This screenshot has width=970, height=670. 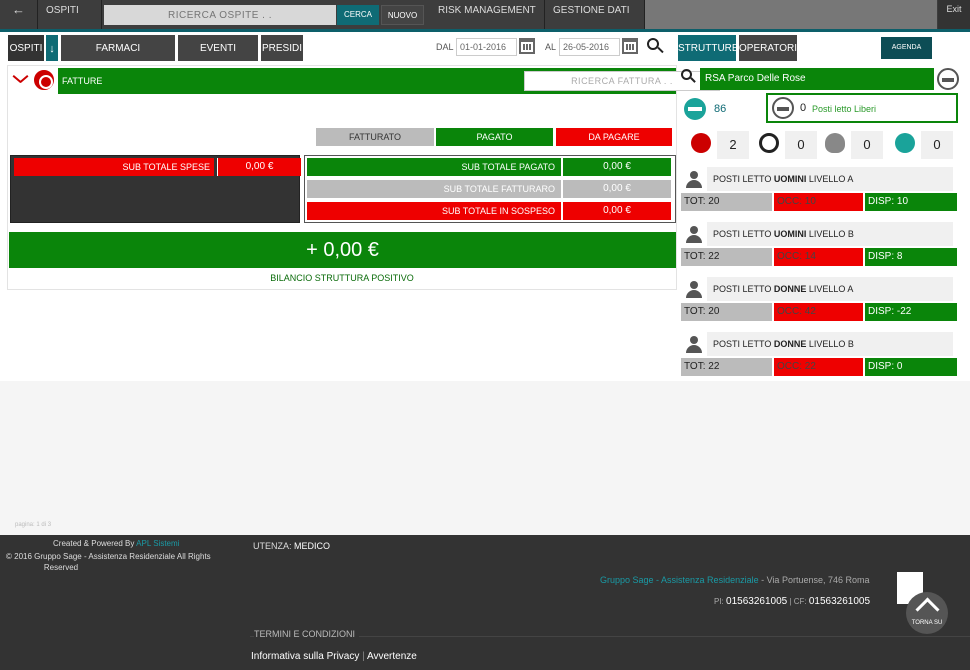 What do you see at coordinates (259, 167) in the screenshot?
I see `sub-totale-spese-value: 0,00 €` at bounding box center [259, 167].